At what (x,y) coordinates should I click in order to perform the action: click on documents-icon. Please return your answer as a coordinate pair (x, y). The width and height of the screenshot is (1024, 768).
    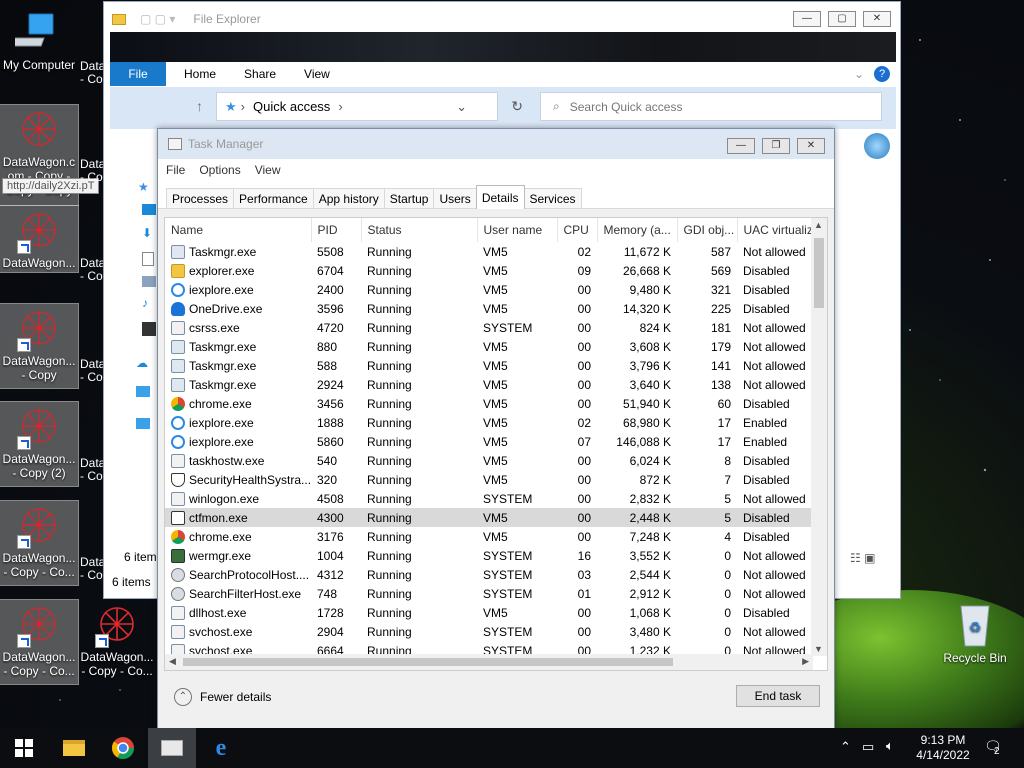
    Looking at the image, I should click on (148, 259).